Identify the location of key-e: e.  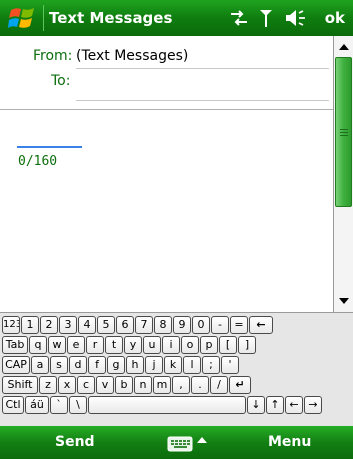
(76, 345).